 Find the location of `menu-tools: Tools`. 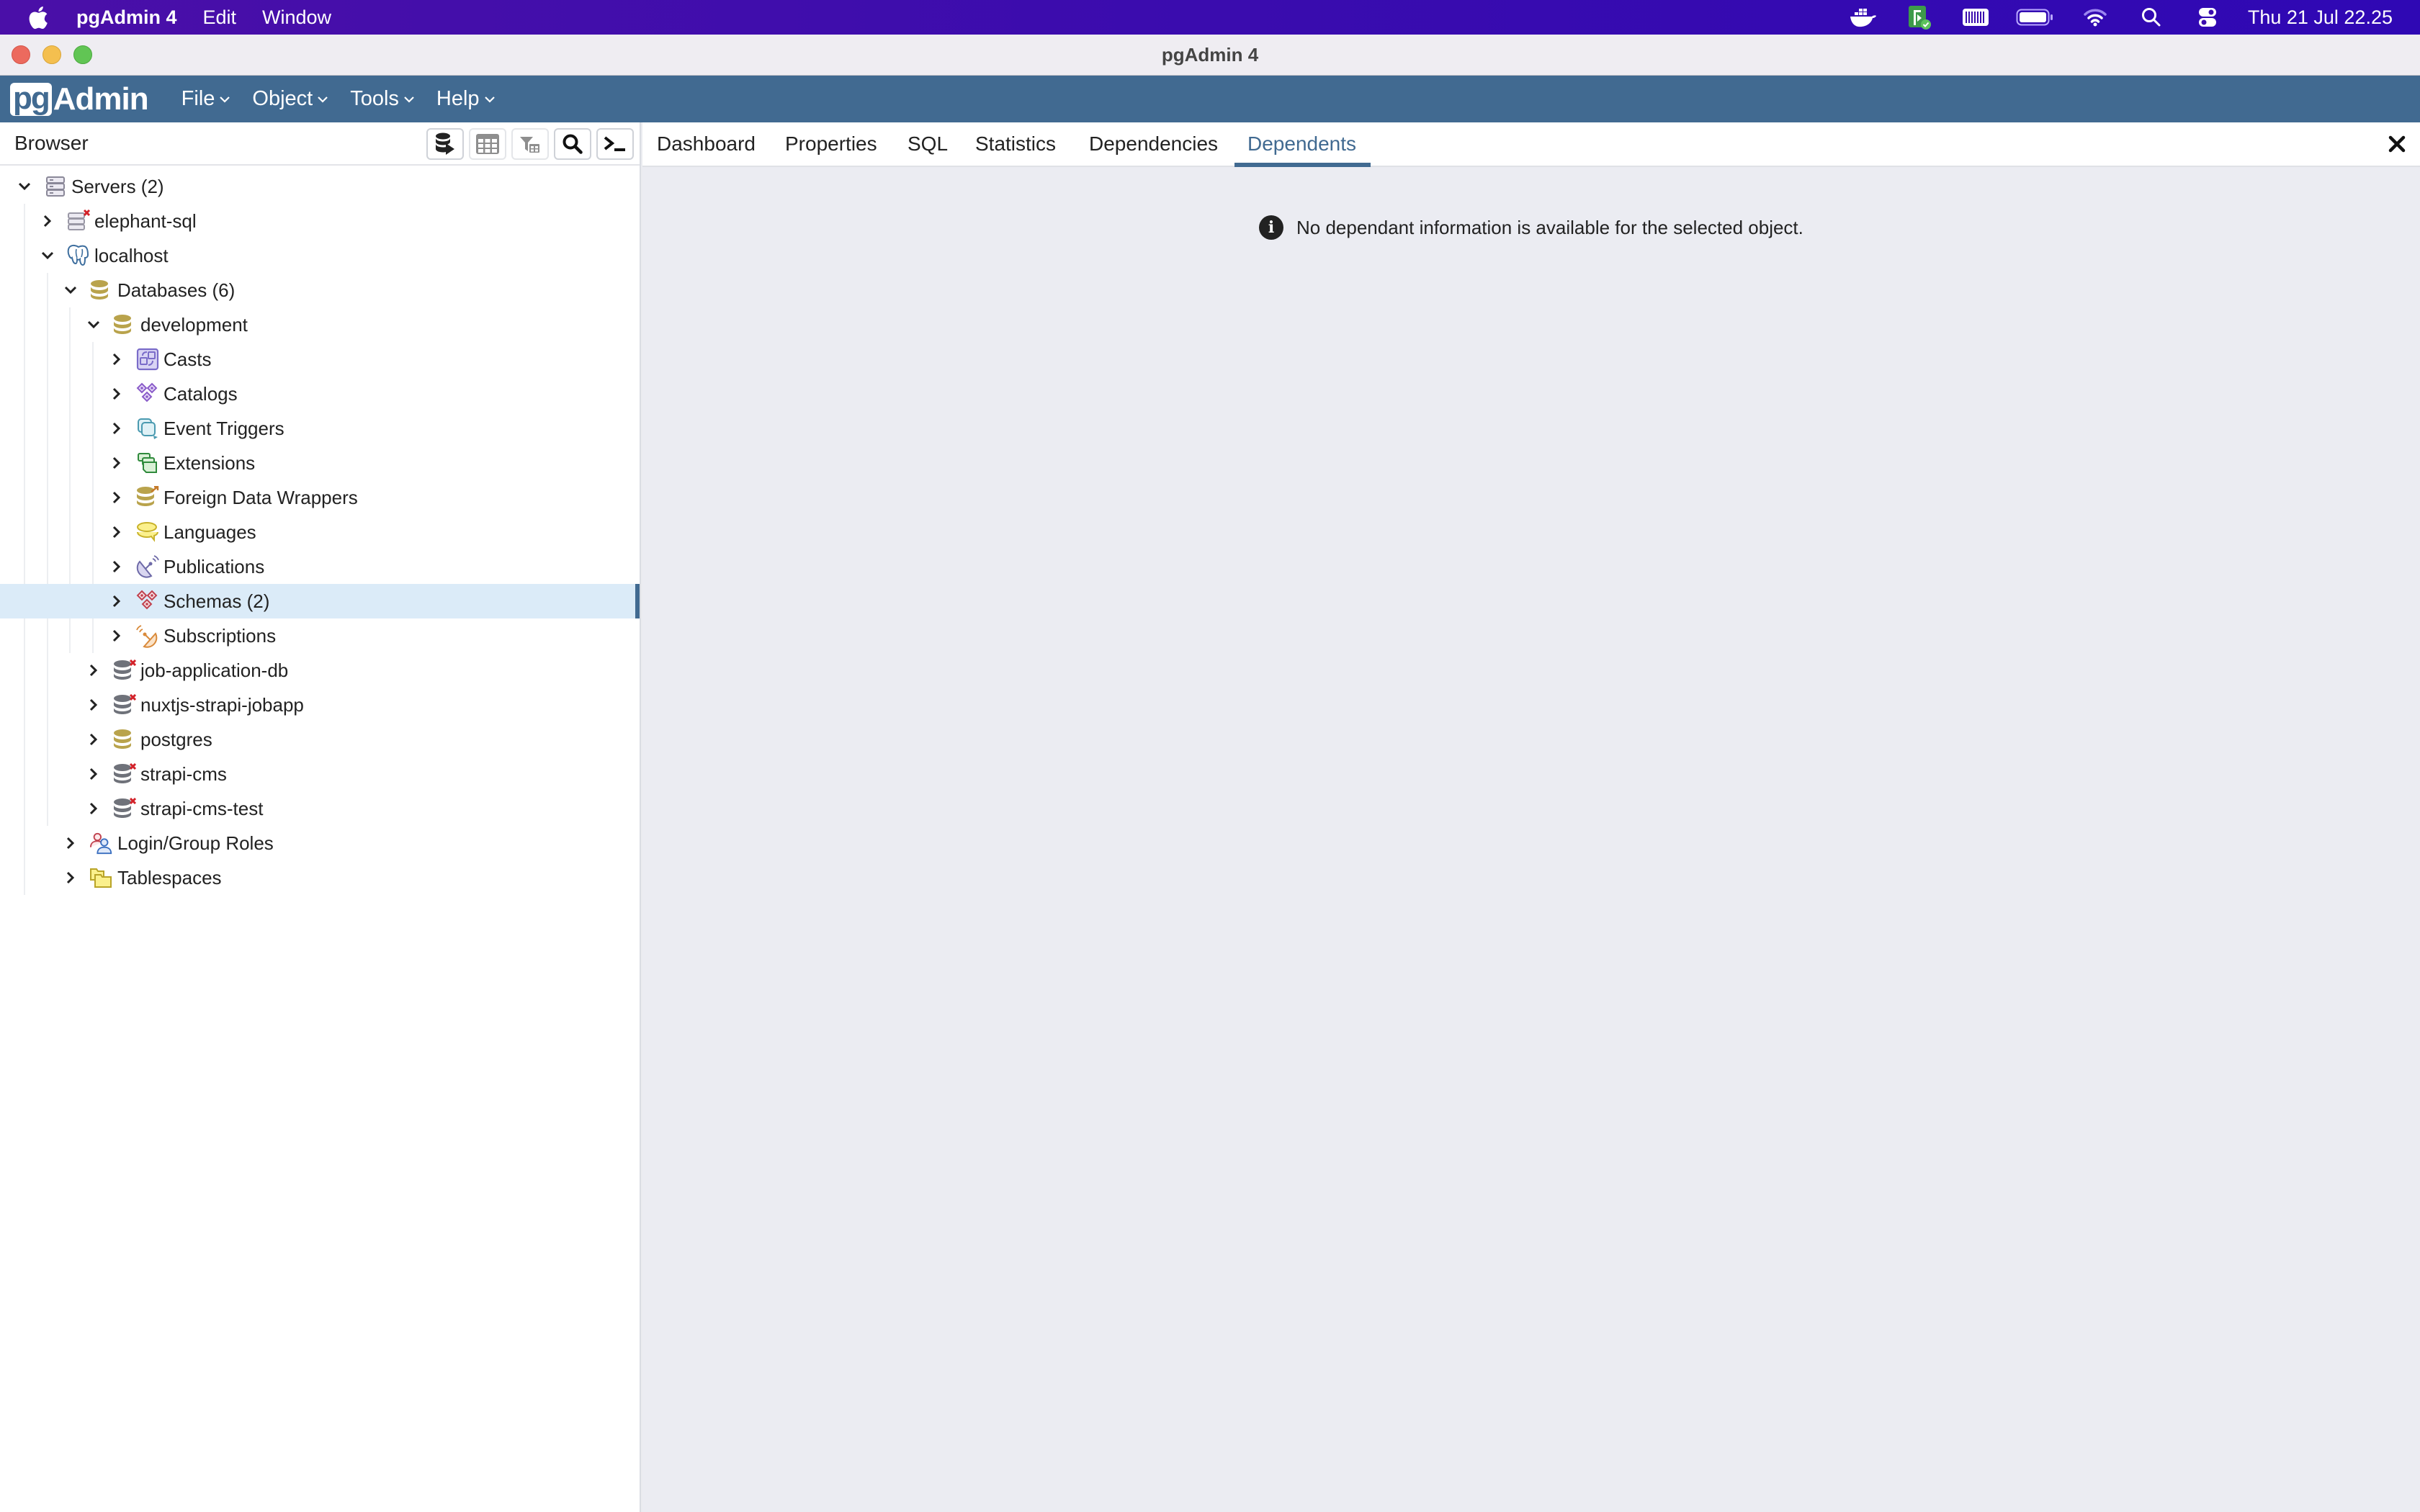

menu-tools: Tools is located at coordinates (383, 99).